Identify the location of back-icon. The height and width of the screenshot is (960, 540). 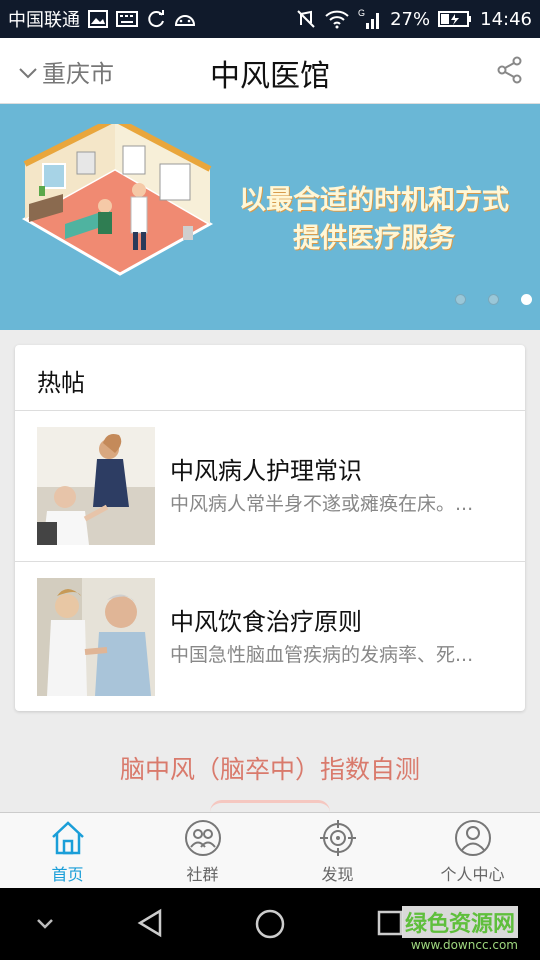
(150, 925).